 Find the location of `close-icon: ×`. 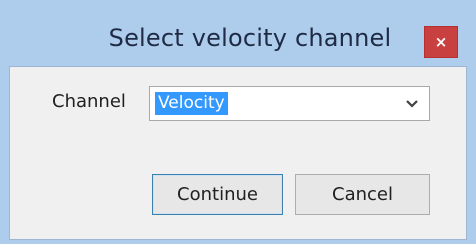

close-icon: × is located at coordinates (441, 42).